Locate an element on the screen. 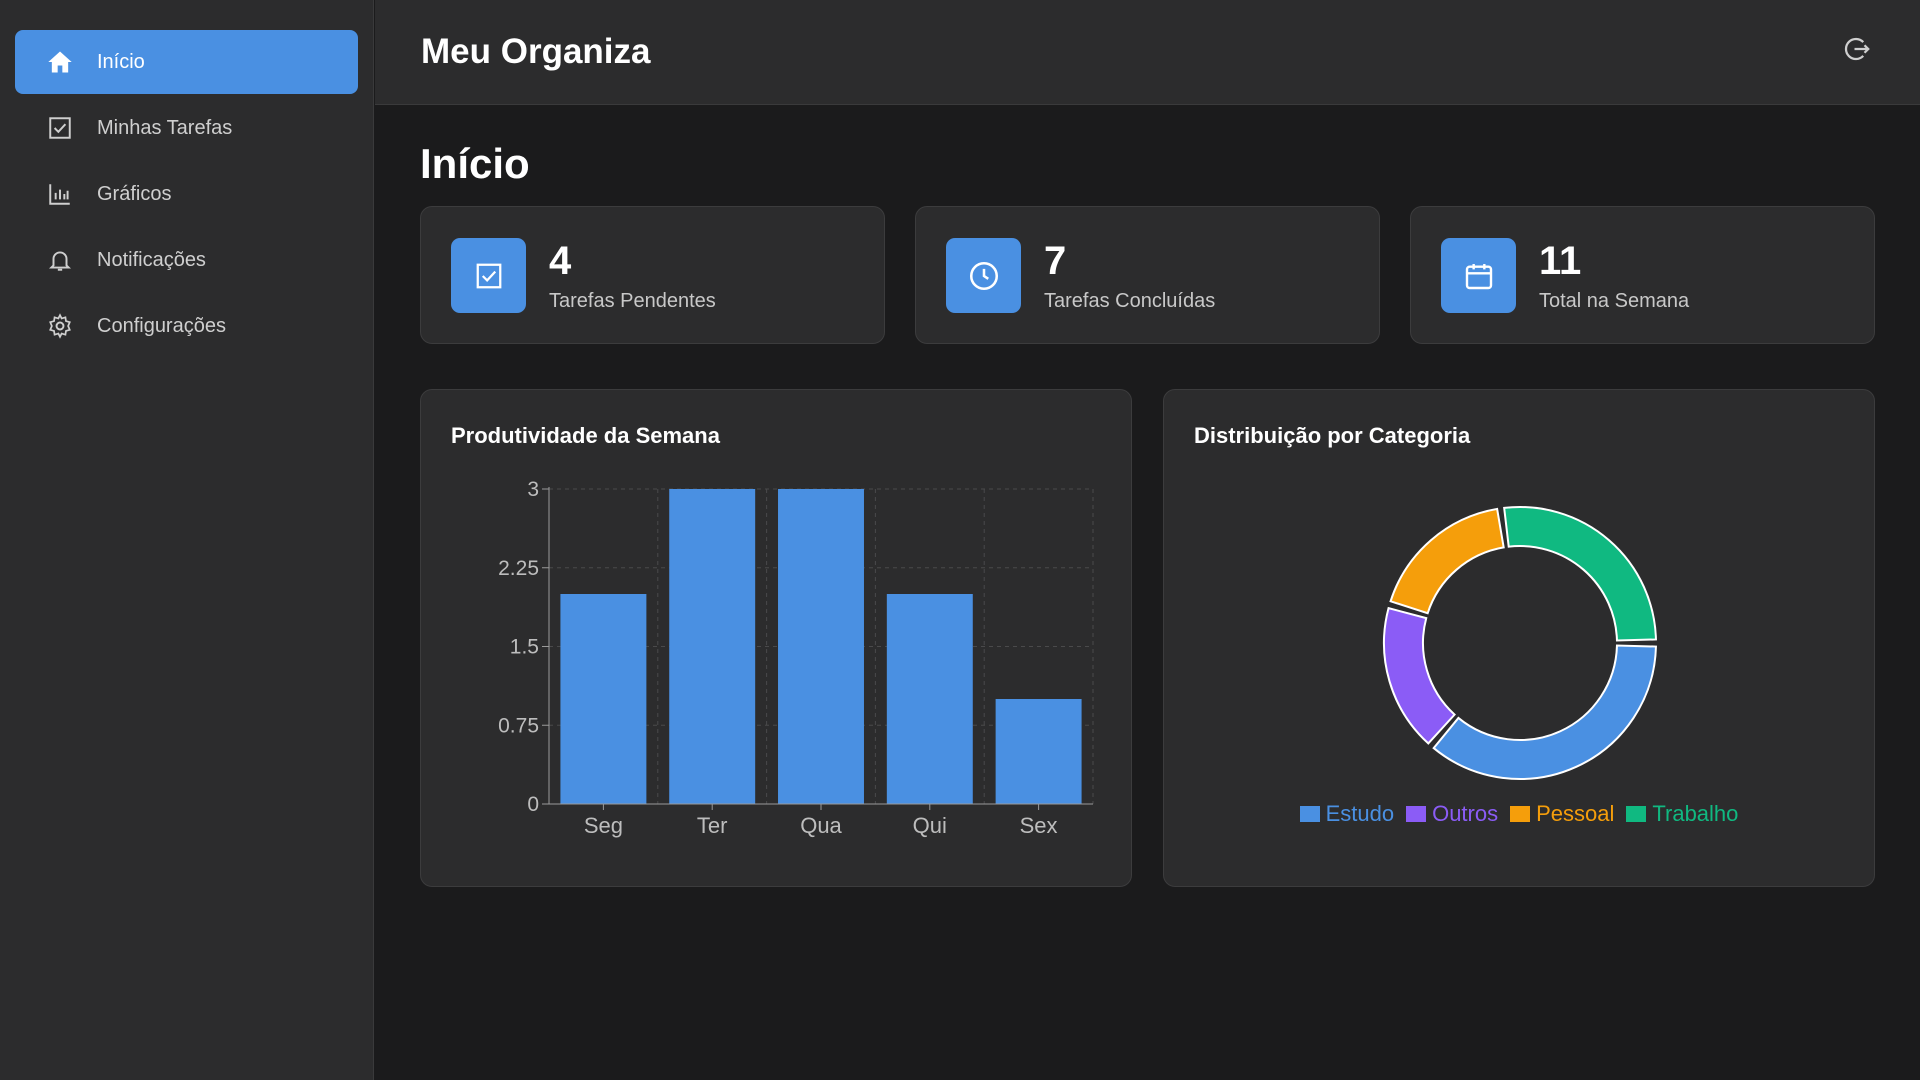 This screenshot has height=1080, width=1920. y-tick-label: 3 is located at coordinates (533, 489).